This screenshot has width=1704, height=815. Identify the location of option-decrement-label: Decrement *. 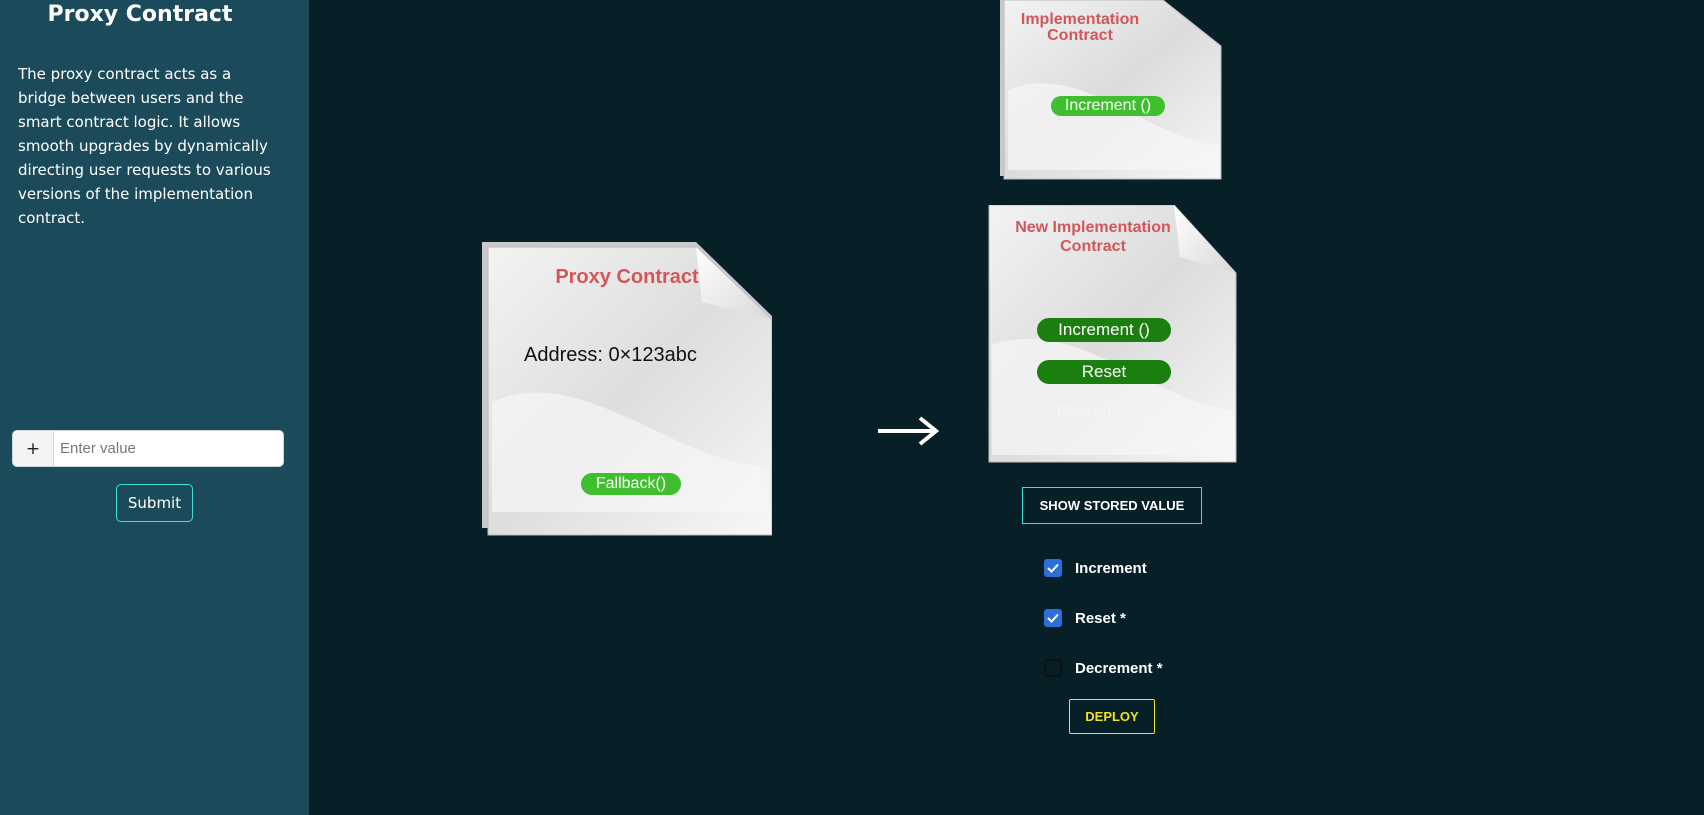
(1119, 668).